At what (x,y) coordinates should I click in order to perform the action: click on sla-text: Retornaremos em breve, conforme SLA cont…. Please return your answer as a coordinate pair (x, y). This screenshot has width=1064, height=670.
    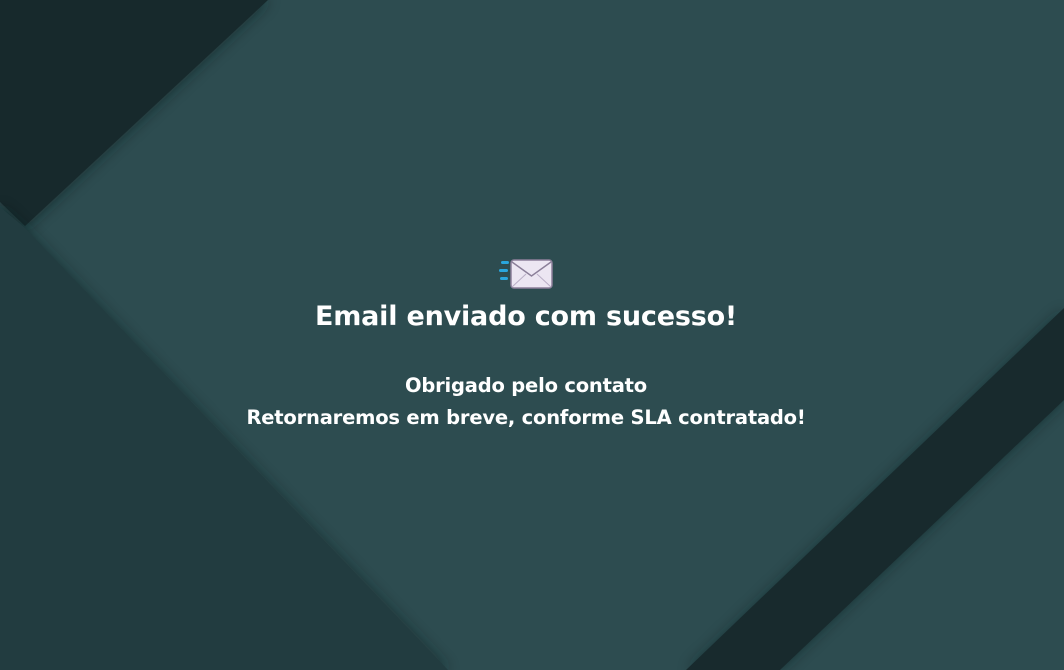
    Looking at the image, I should click on (526, 417).